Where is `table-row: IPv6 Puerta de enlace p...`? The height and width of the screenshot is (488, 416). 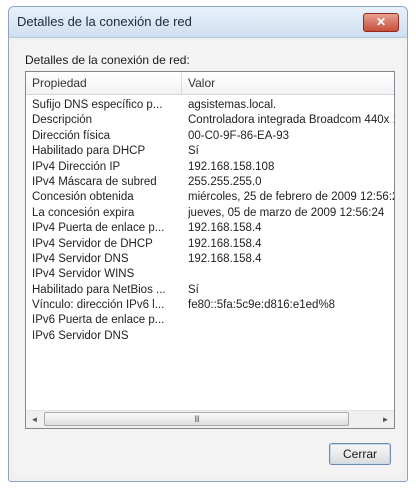 table-row: IPv6 Puerta de enlace p... is located at coordinates (210, 320).